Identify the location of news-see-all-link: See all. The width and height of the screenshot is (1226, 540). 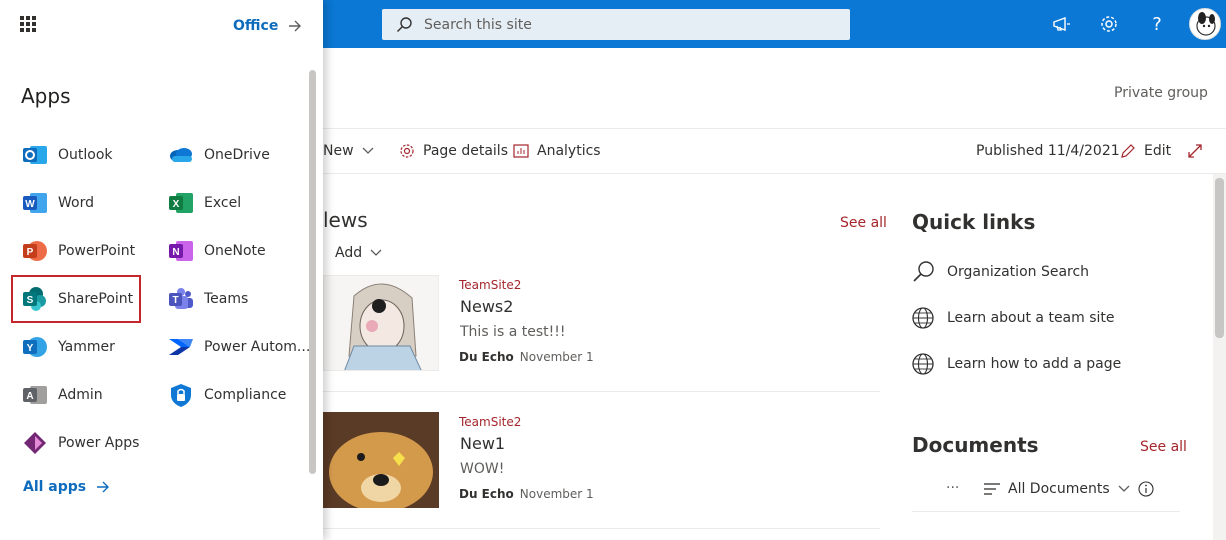
(863, 223).